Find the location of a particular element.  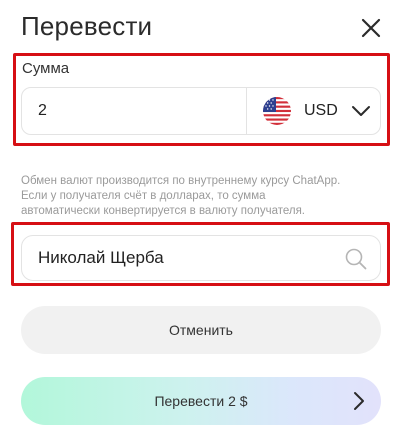

dialog-title: Перевести is located at coordinates (87, 26).